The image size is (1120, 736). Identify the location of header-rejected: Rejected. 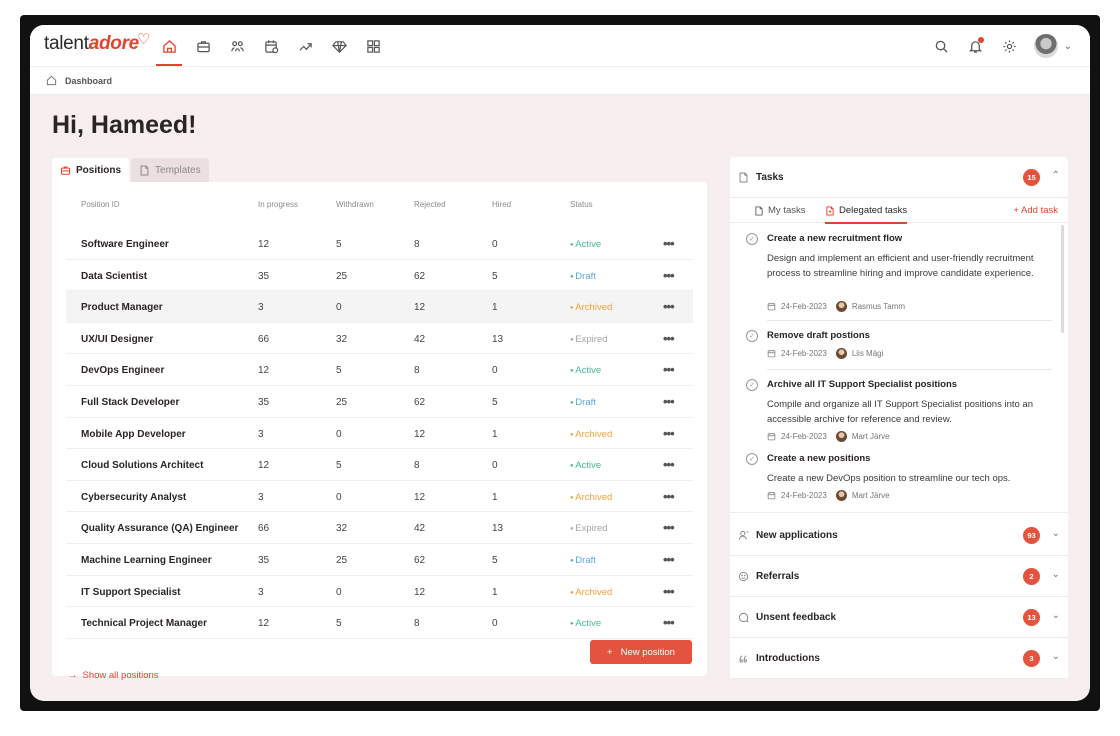
(430, 204).